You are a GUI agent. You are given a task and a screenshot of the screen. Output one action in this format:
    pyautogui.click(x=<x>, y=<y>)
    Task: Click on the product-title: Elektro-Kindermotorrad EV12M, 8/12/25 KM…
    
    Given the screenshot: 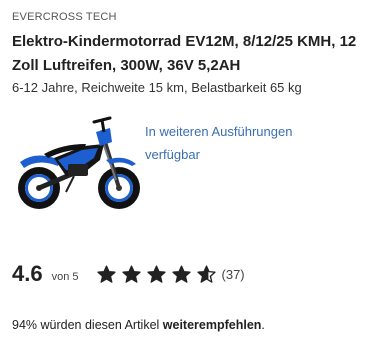 What is the action you would take?
    pyautogui.click(x=190, y=54)
    